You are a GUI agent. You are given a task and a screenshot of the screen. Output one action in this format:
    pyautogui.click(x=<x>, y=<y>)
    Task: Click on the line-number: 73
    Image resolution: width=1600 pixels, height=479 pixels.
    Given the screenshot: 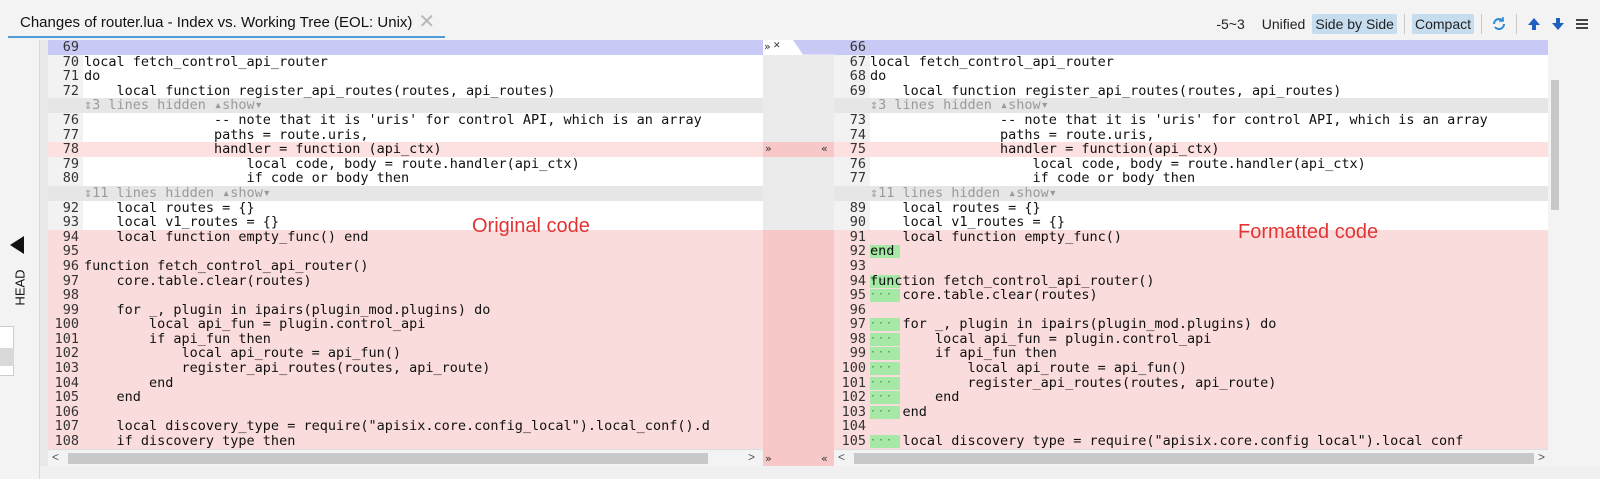 What is the action you would take?
    pyautogui.click(x=857, y=119)
    